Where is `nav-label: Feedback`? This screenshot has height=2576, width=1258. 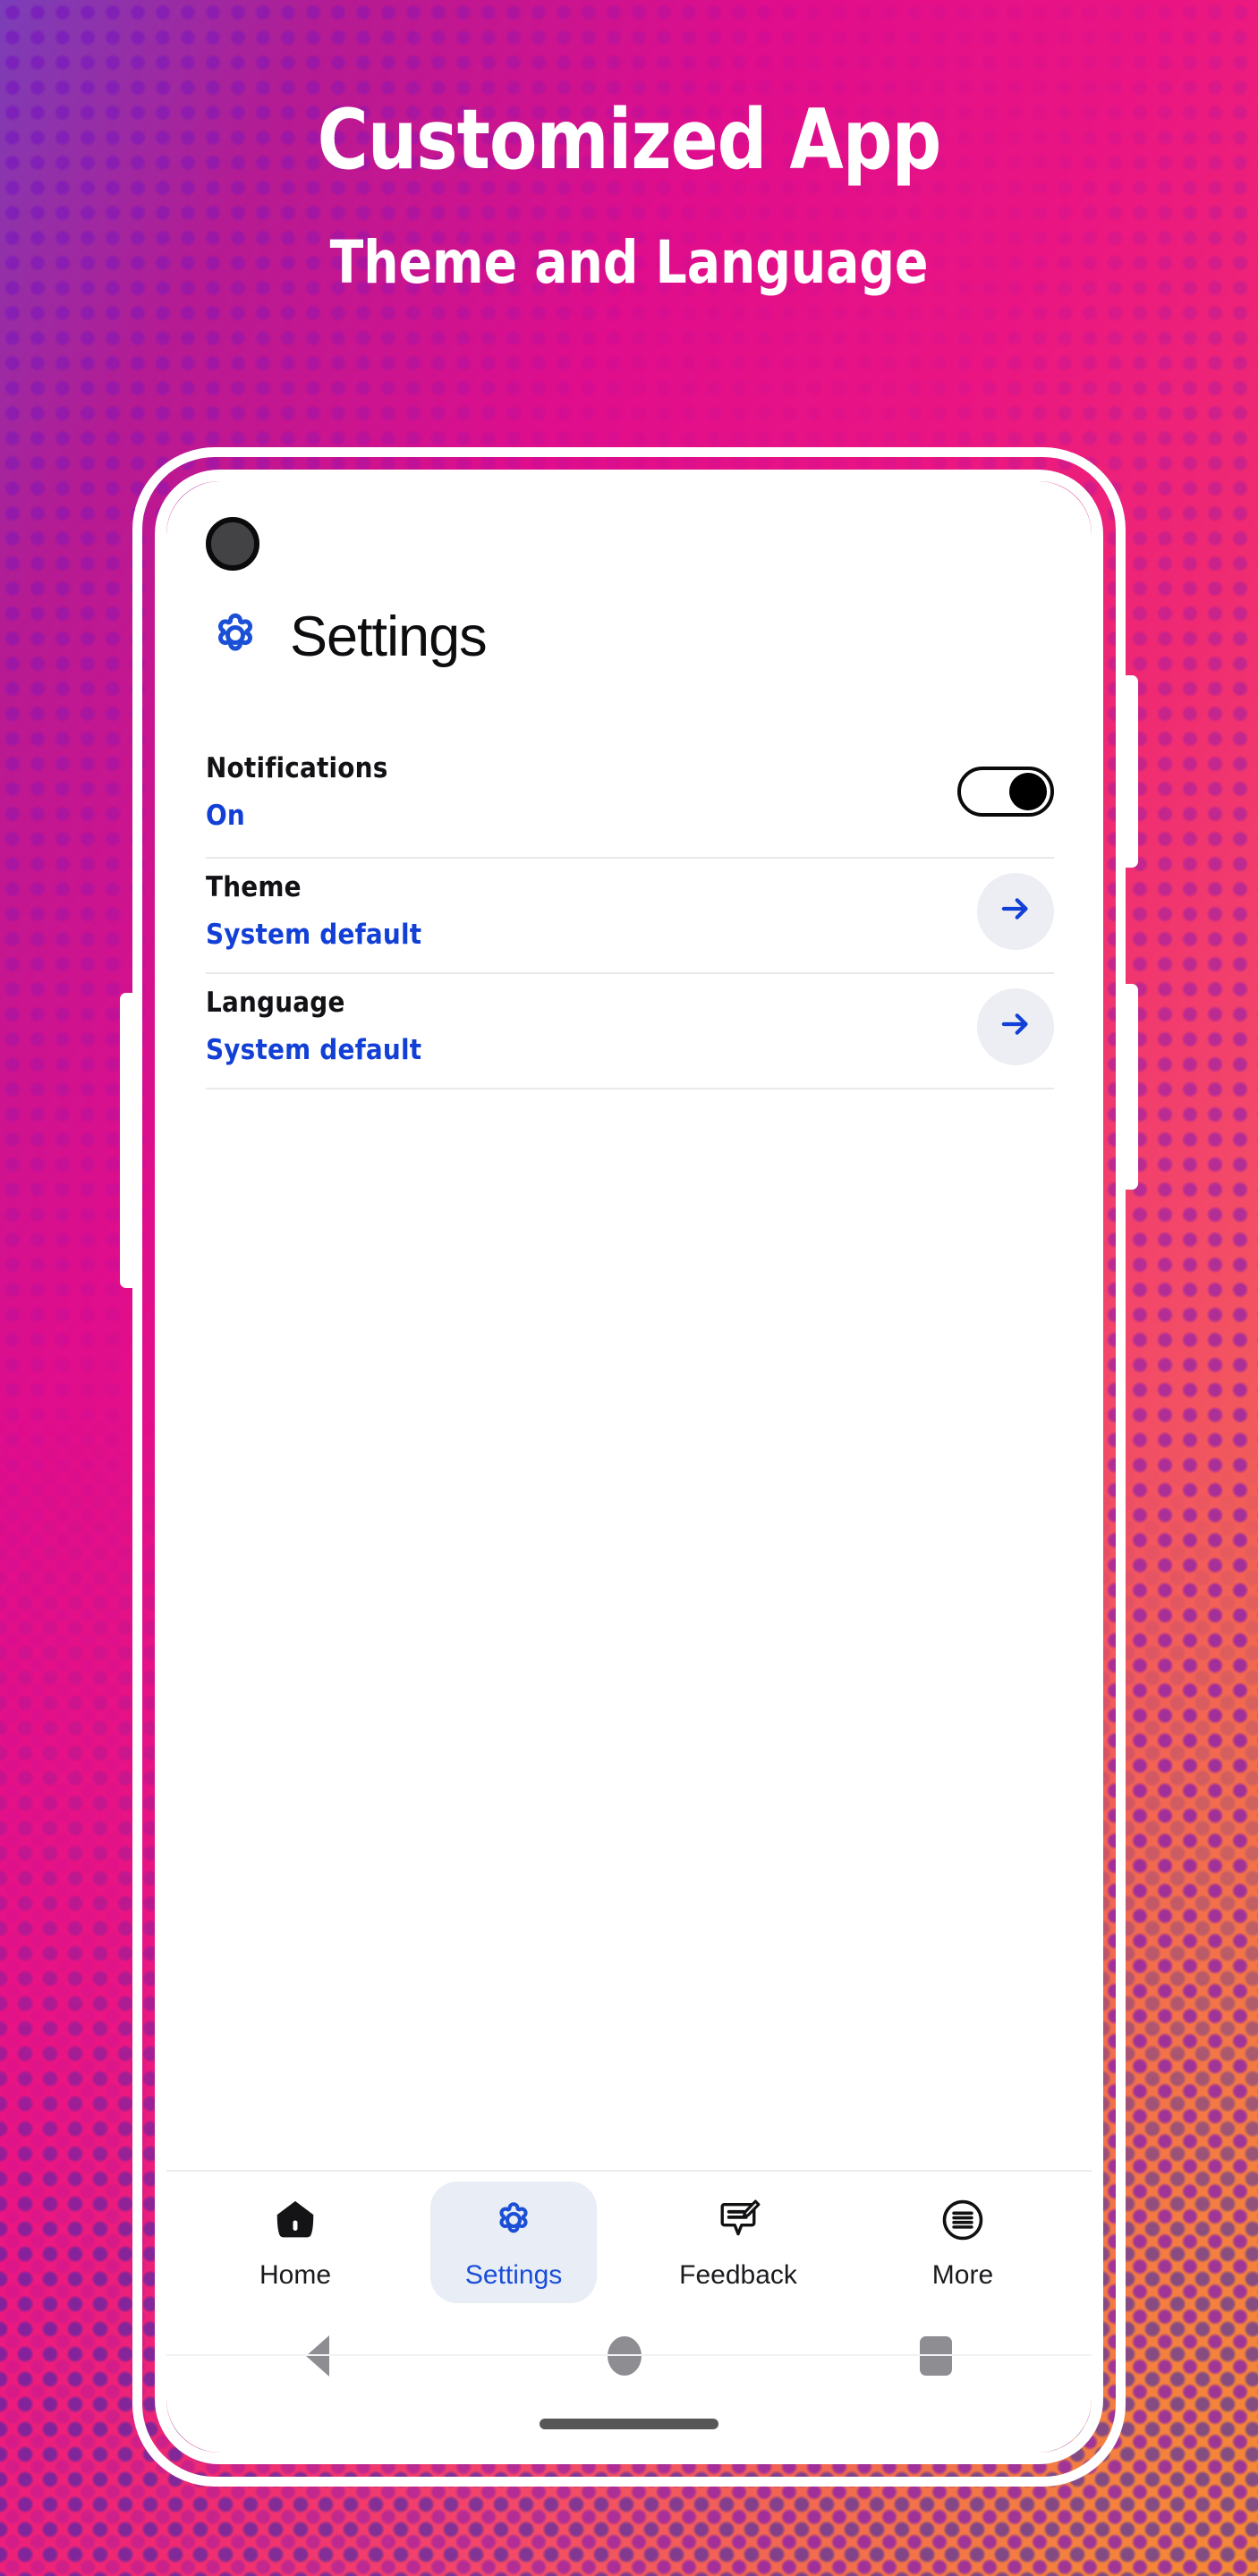
nav-label: Feedback is located at coordinates (738, 2275).